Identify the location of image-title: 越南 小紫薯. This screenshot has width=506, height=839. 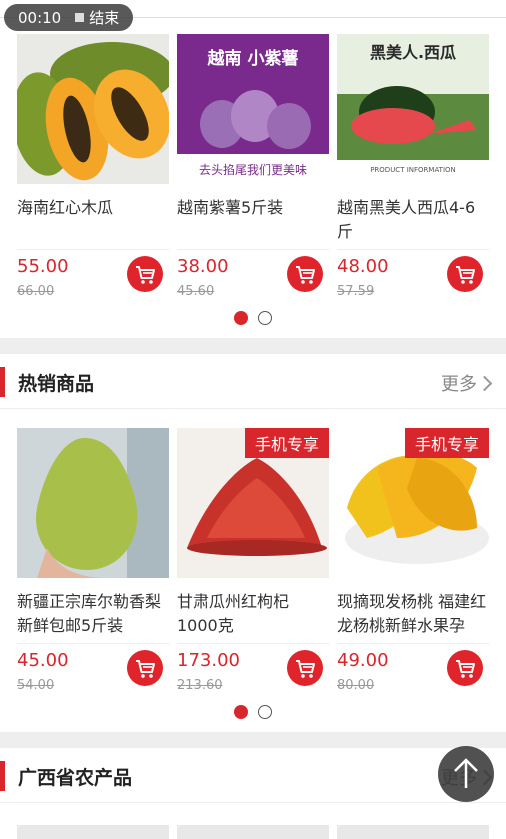
(253, 58).